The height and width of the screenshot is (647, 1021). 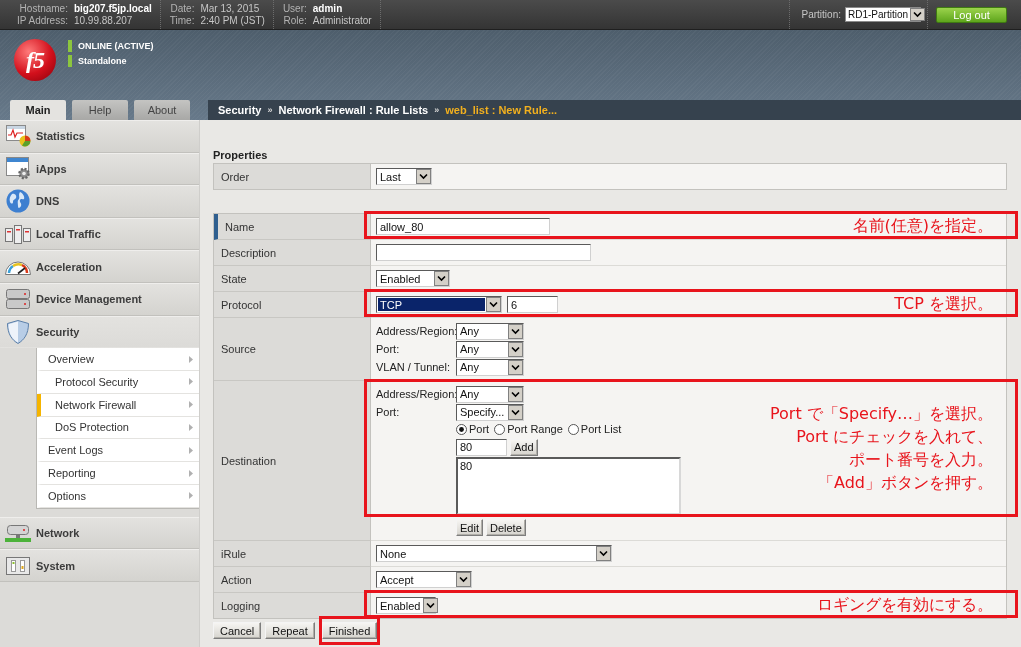 I want to click on annotation-text: TCP を選択。, so click(x=943, y=303).